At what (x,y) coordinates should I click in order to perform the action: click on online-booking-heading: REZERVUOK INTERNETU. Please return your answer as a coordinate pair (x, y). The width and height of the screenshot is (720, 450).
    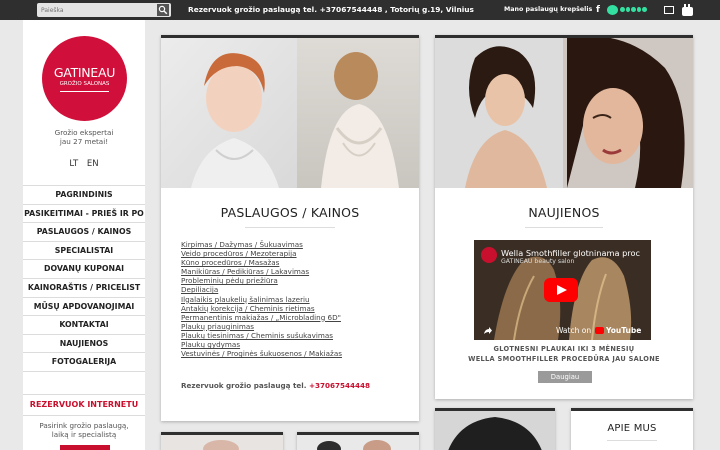
    Looking at the image, I should click on (84, 405).